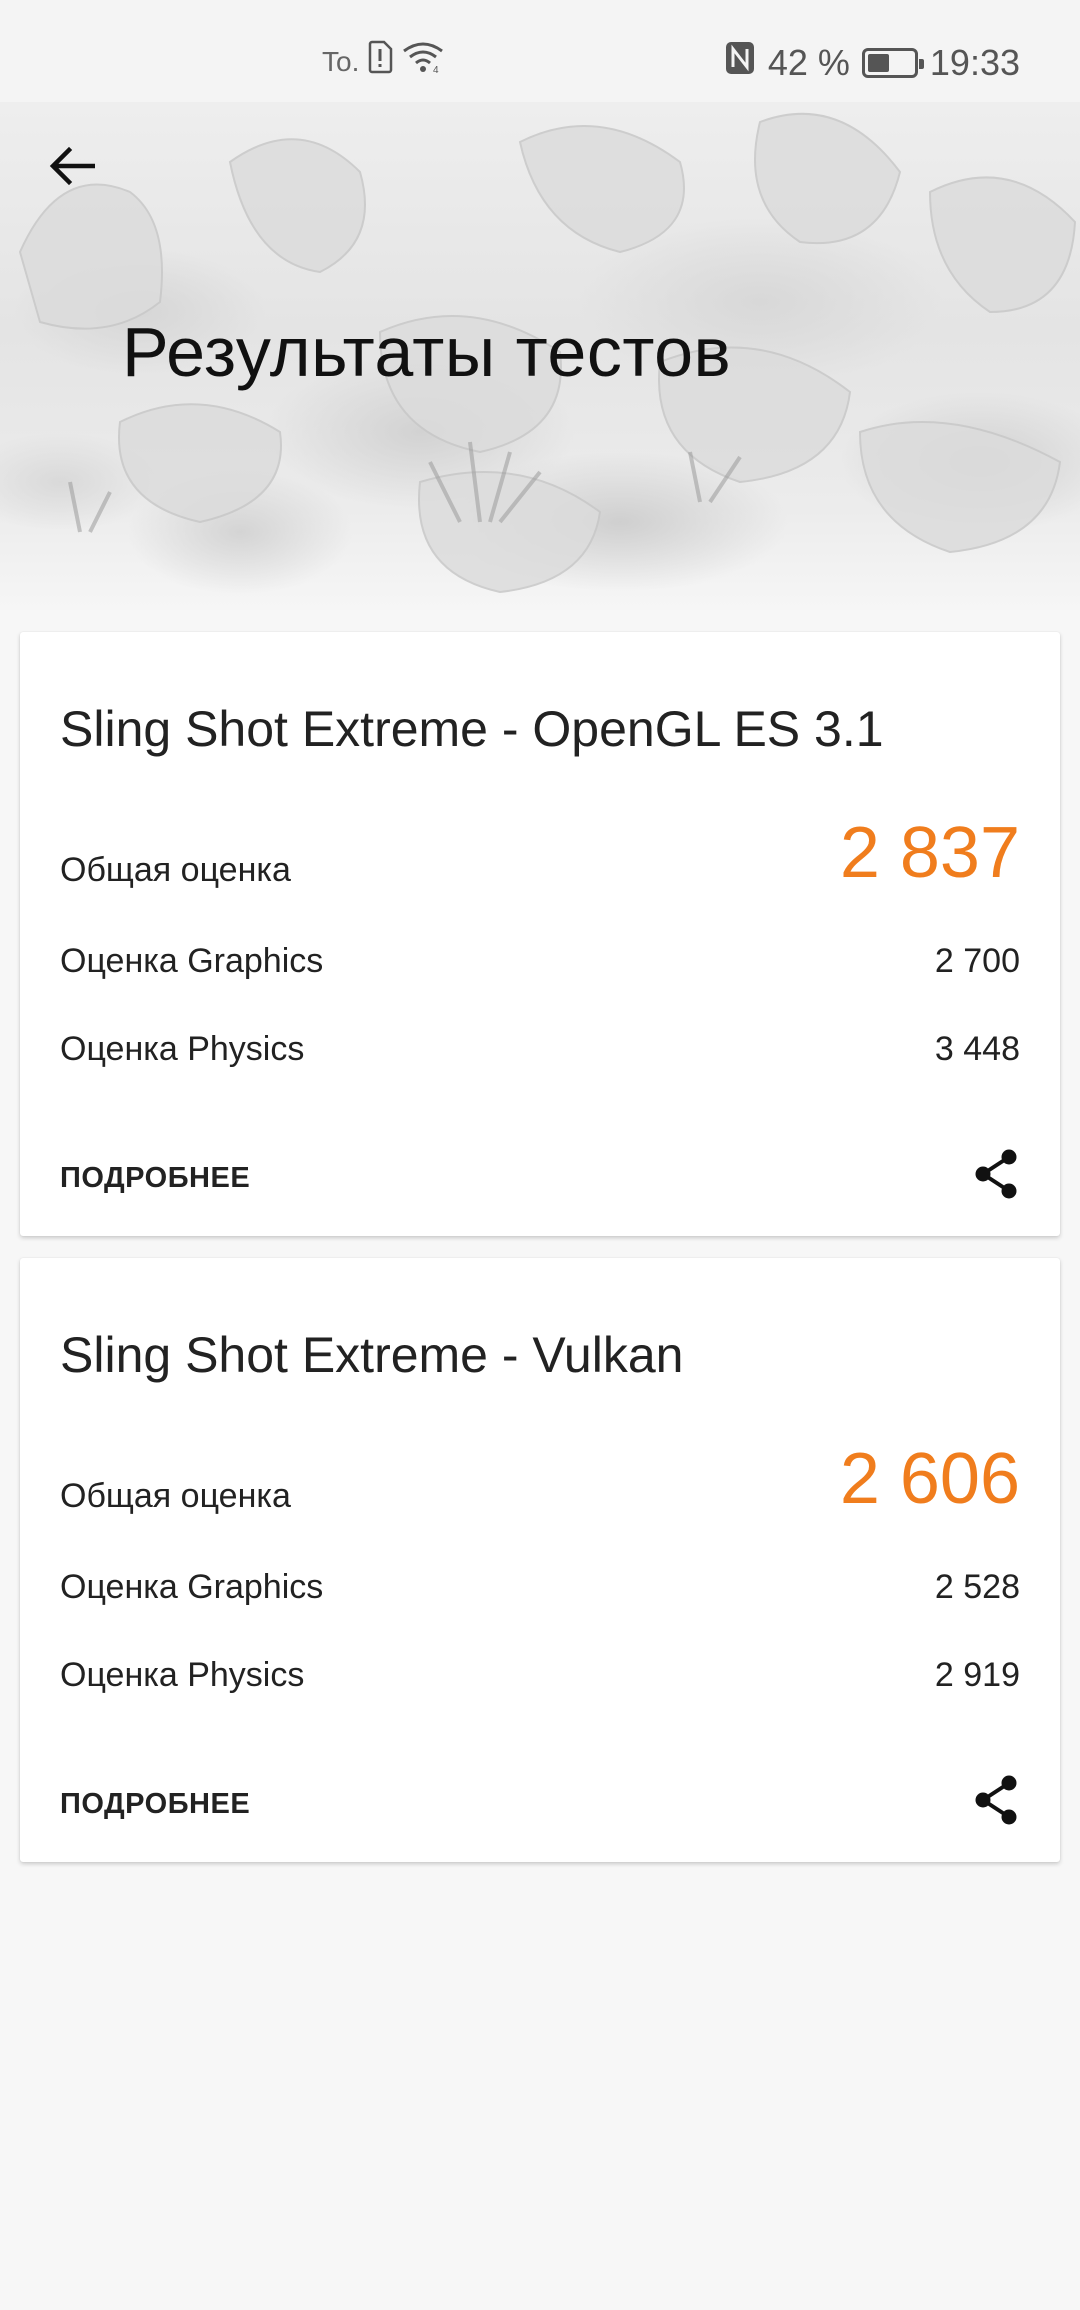 This screenshot has height=2310, width=1080. Describe the element at coordinates (540, 1675) in the screenshot. I see `physics-score-row: Оценка Physics 2 919` at that location.